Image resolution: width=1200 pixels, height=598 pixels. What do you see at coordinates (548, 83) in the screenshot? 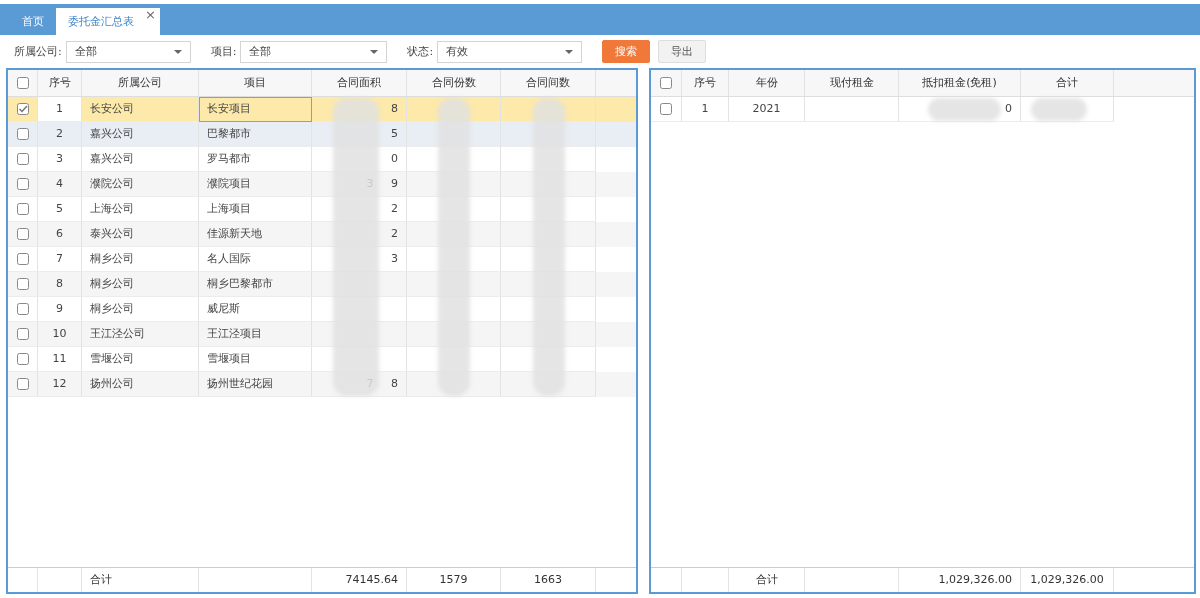
I see `column-header: 合同间数` at bounding box center [548, 83].